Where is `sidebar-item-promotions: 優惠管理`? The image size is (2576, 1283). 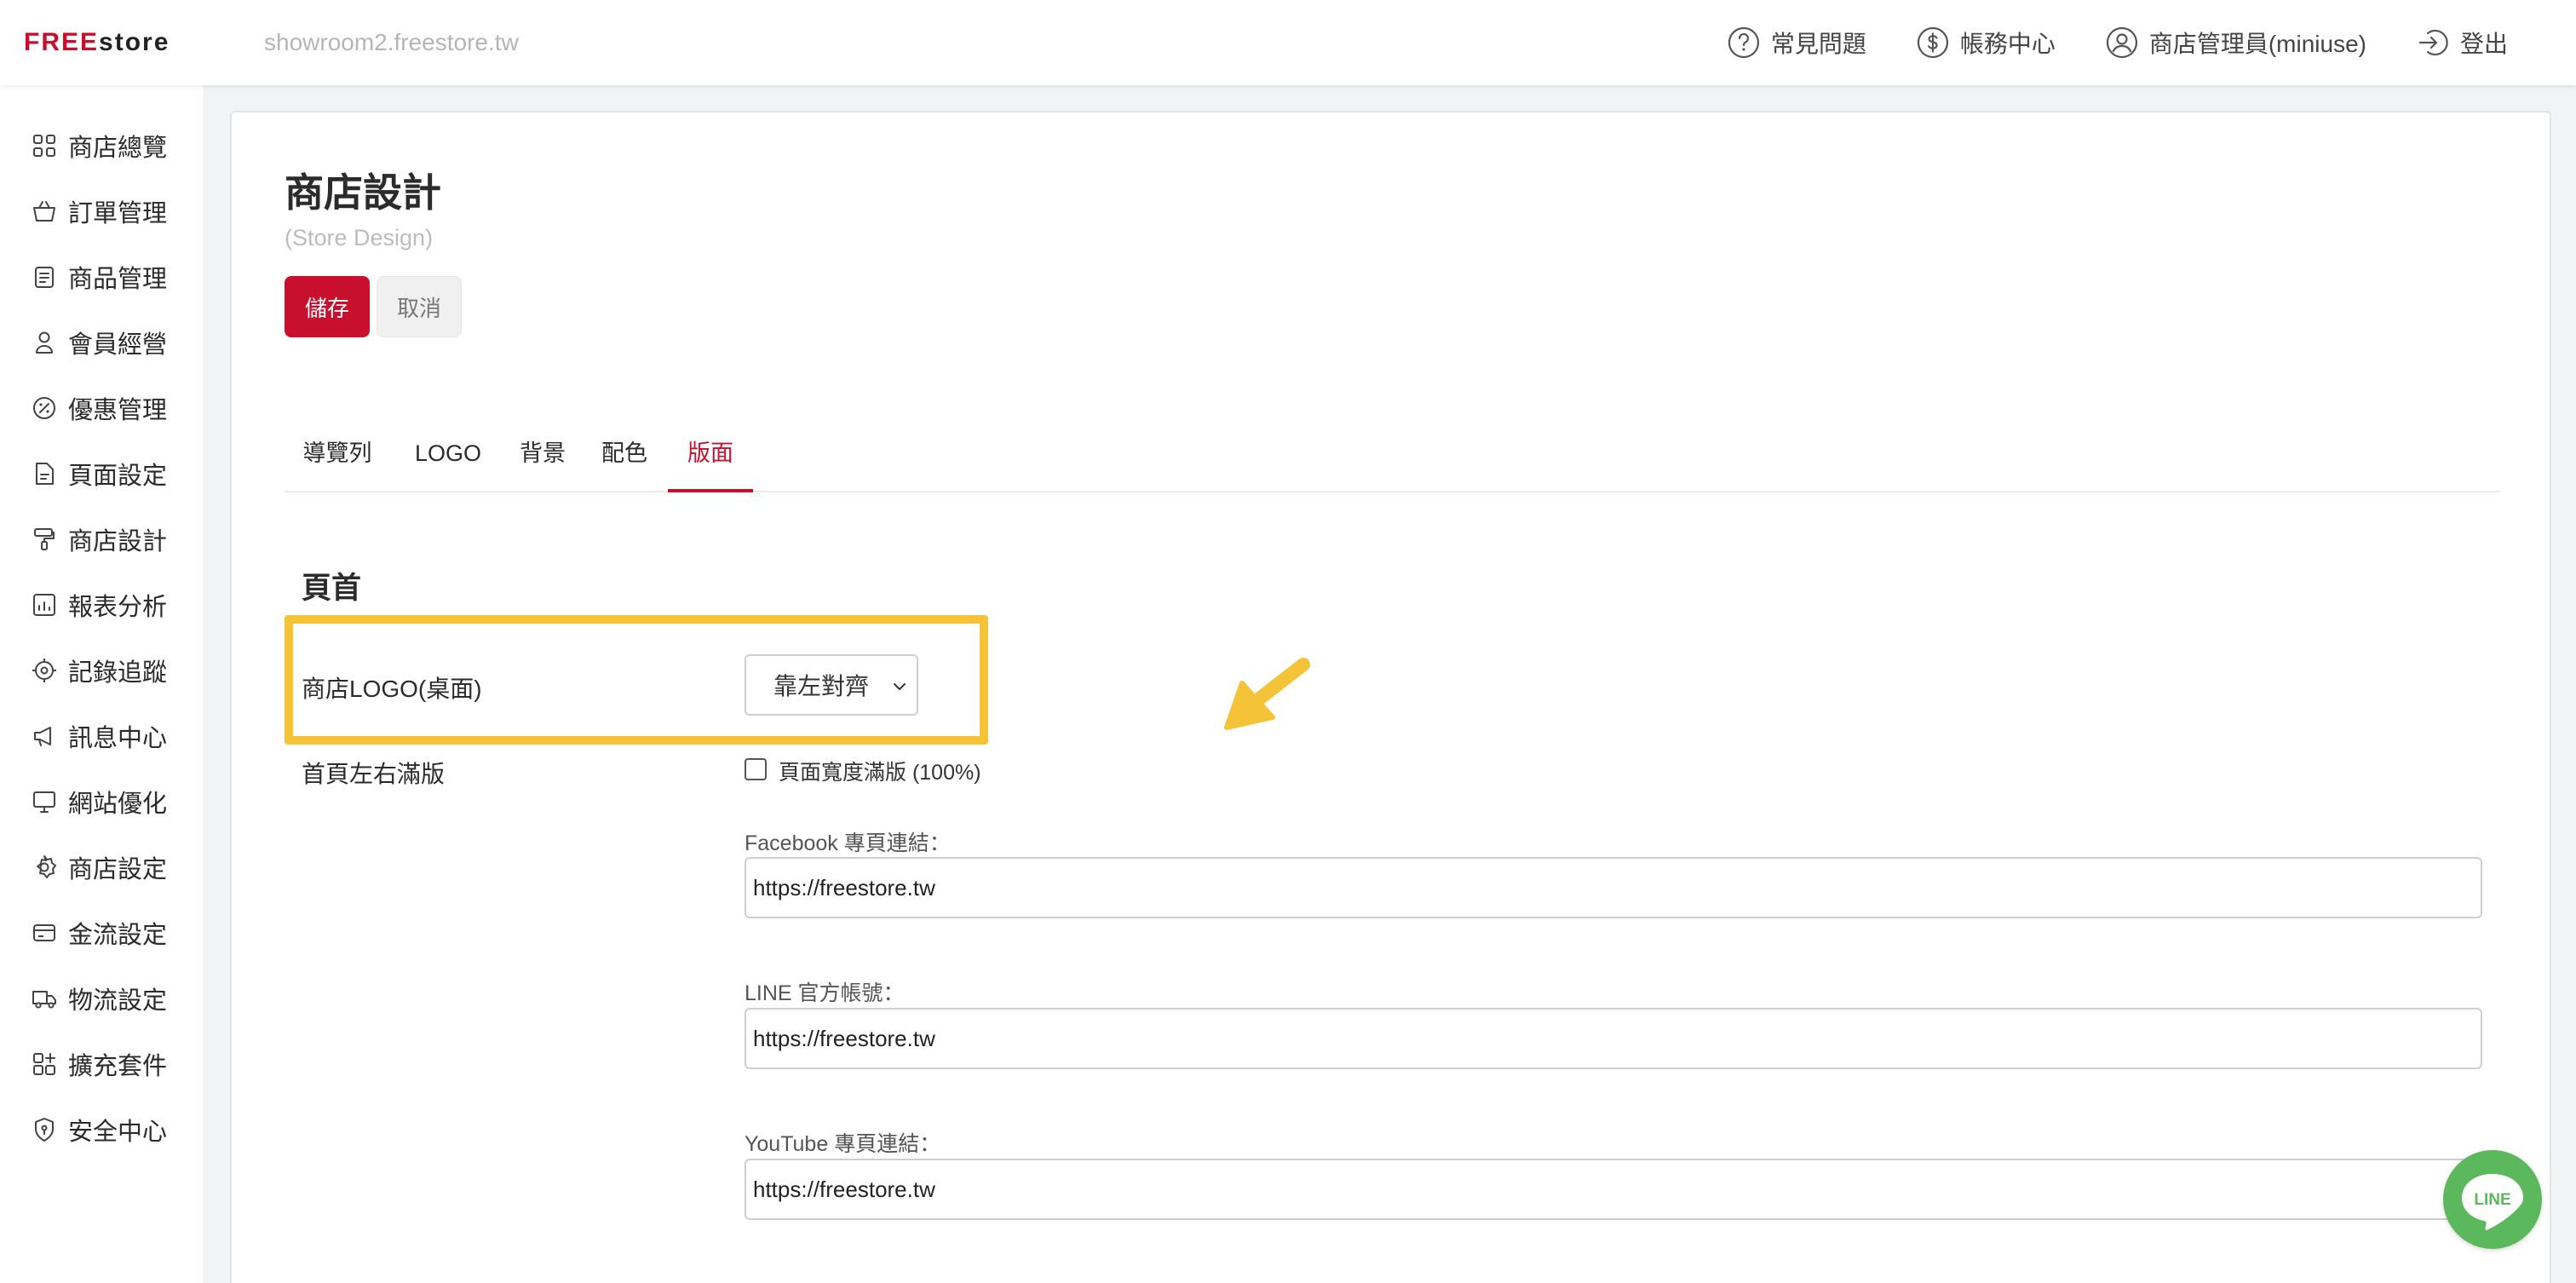
sidebar-item-promotions: 優惠管理 is located at coordinates (99, 408).